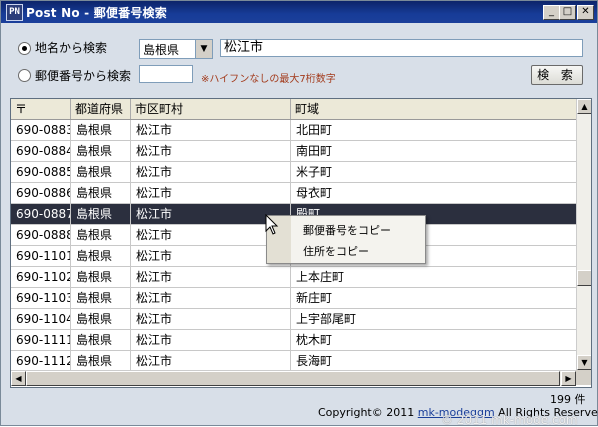 The image size is (598, 427). Describe the element at coordinates (568, 399) in the screenshot. I see `result-count: 199 件` at that location.